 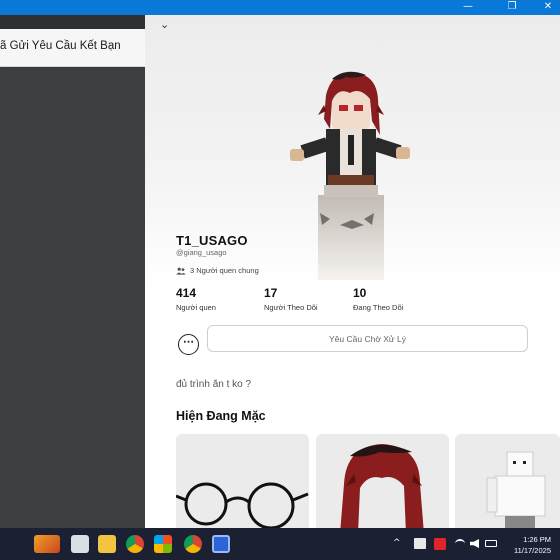 I want to click on clock-time: 1:26 PM, so click(x=537, y=539).